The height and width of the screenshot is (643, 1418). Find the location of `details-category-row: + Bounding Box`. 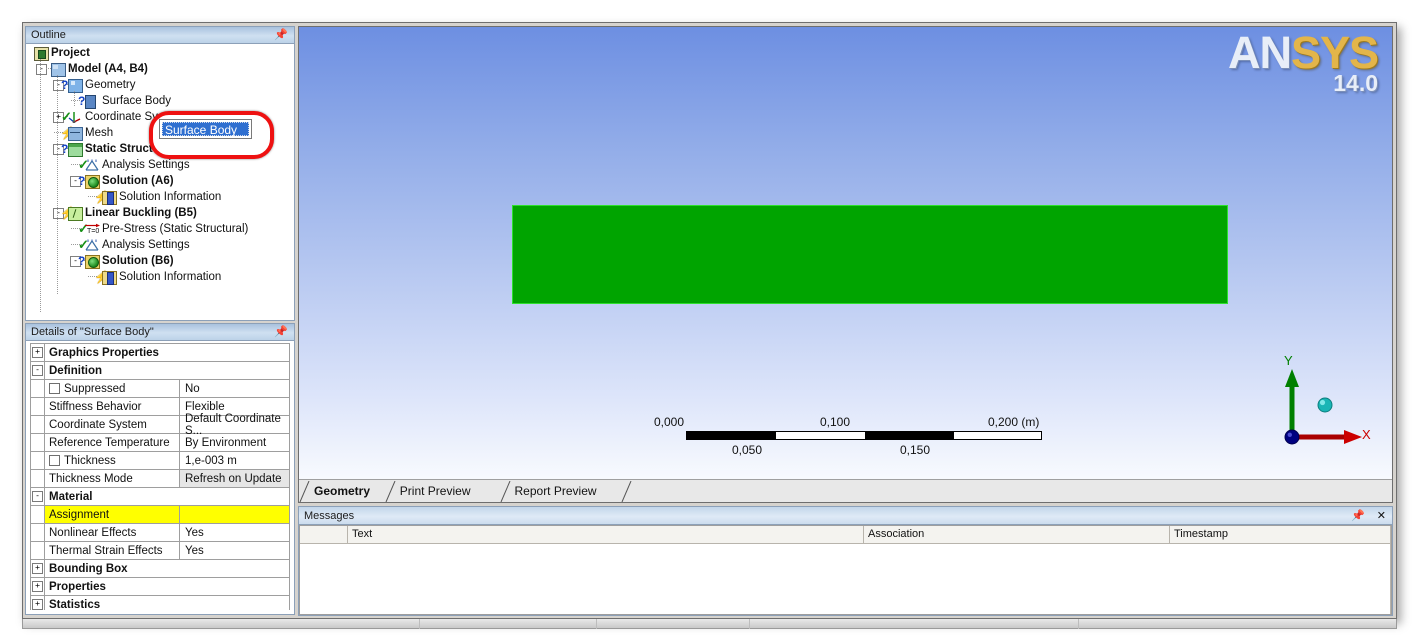

details-category-row: + Bounding Box is located at coordinates (160, 569).